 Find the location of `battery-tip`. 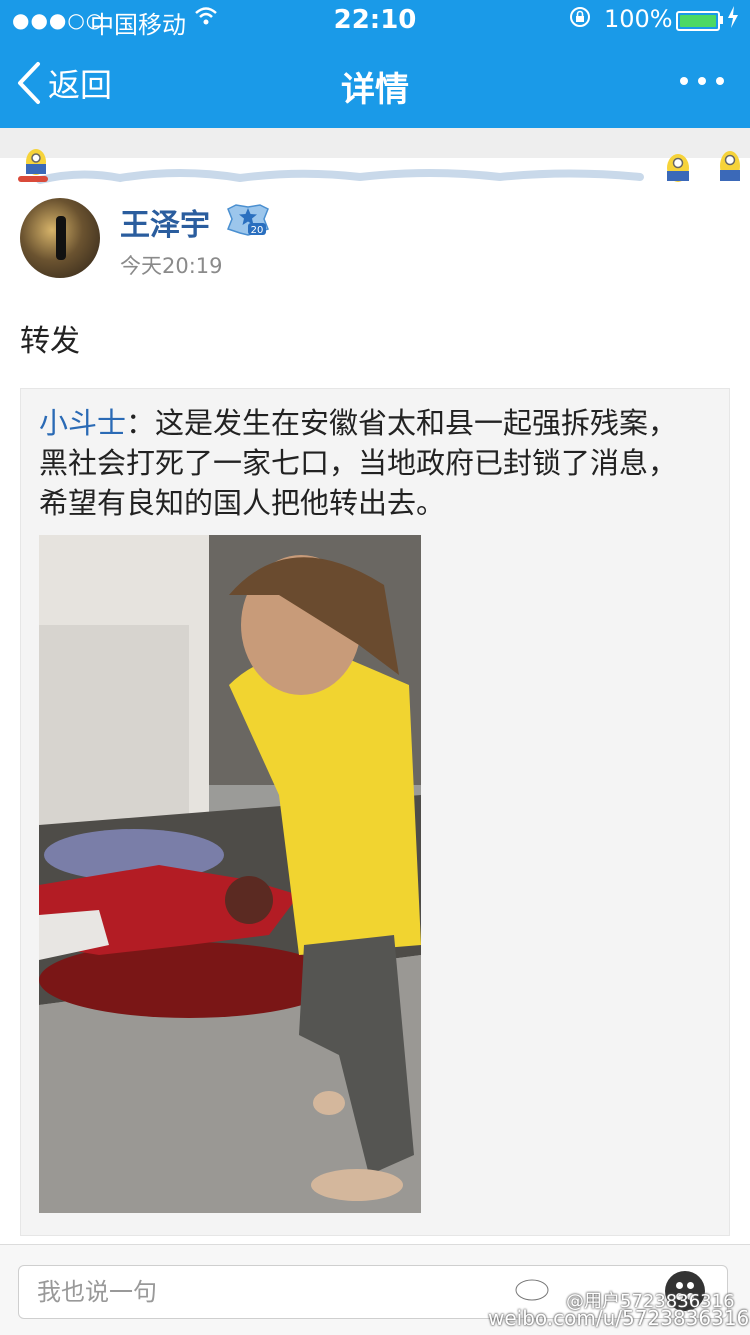

battery-tip is located at coordinates (721, 20).